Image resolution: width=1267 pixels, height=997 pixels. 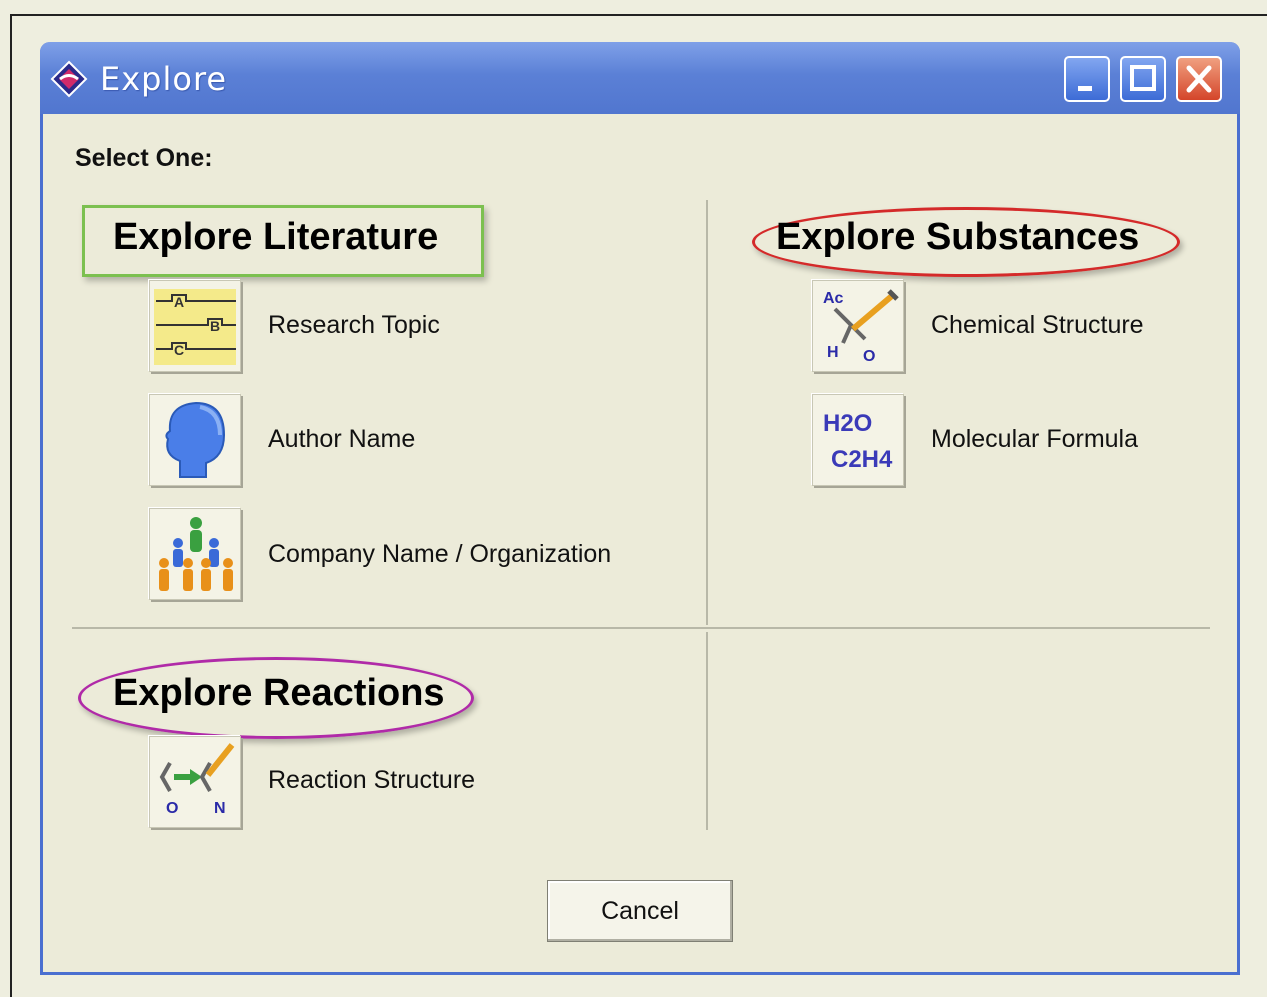 What do you see at coordinates (707, 731) in the screenshot?
I see `vertical-divider-bottom` at bounding box center [707, 731].